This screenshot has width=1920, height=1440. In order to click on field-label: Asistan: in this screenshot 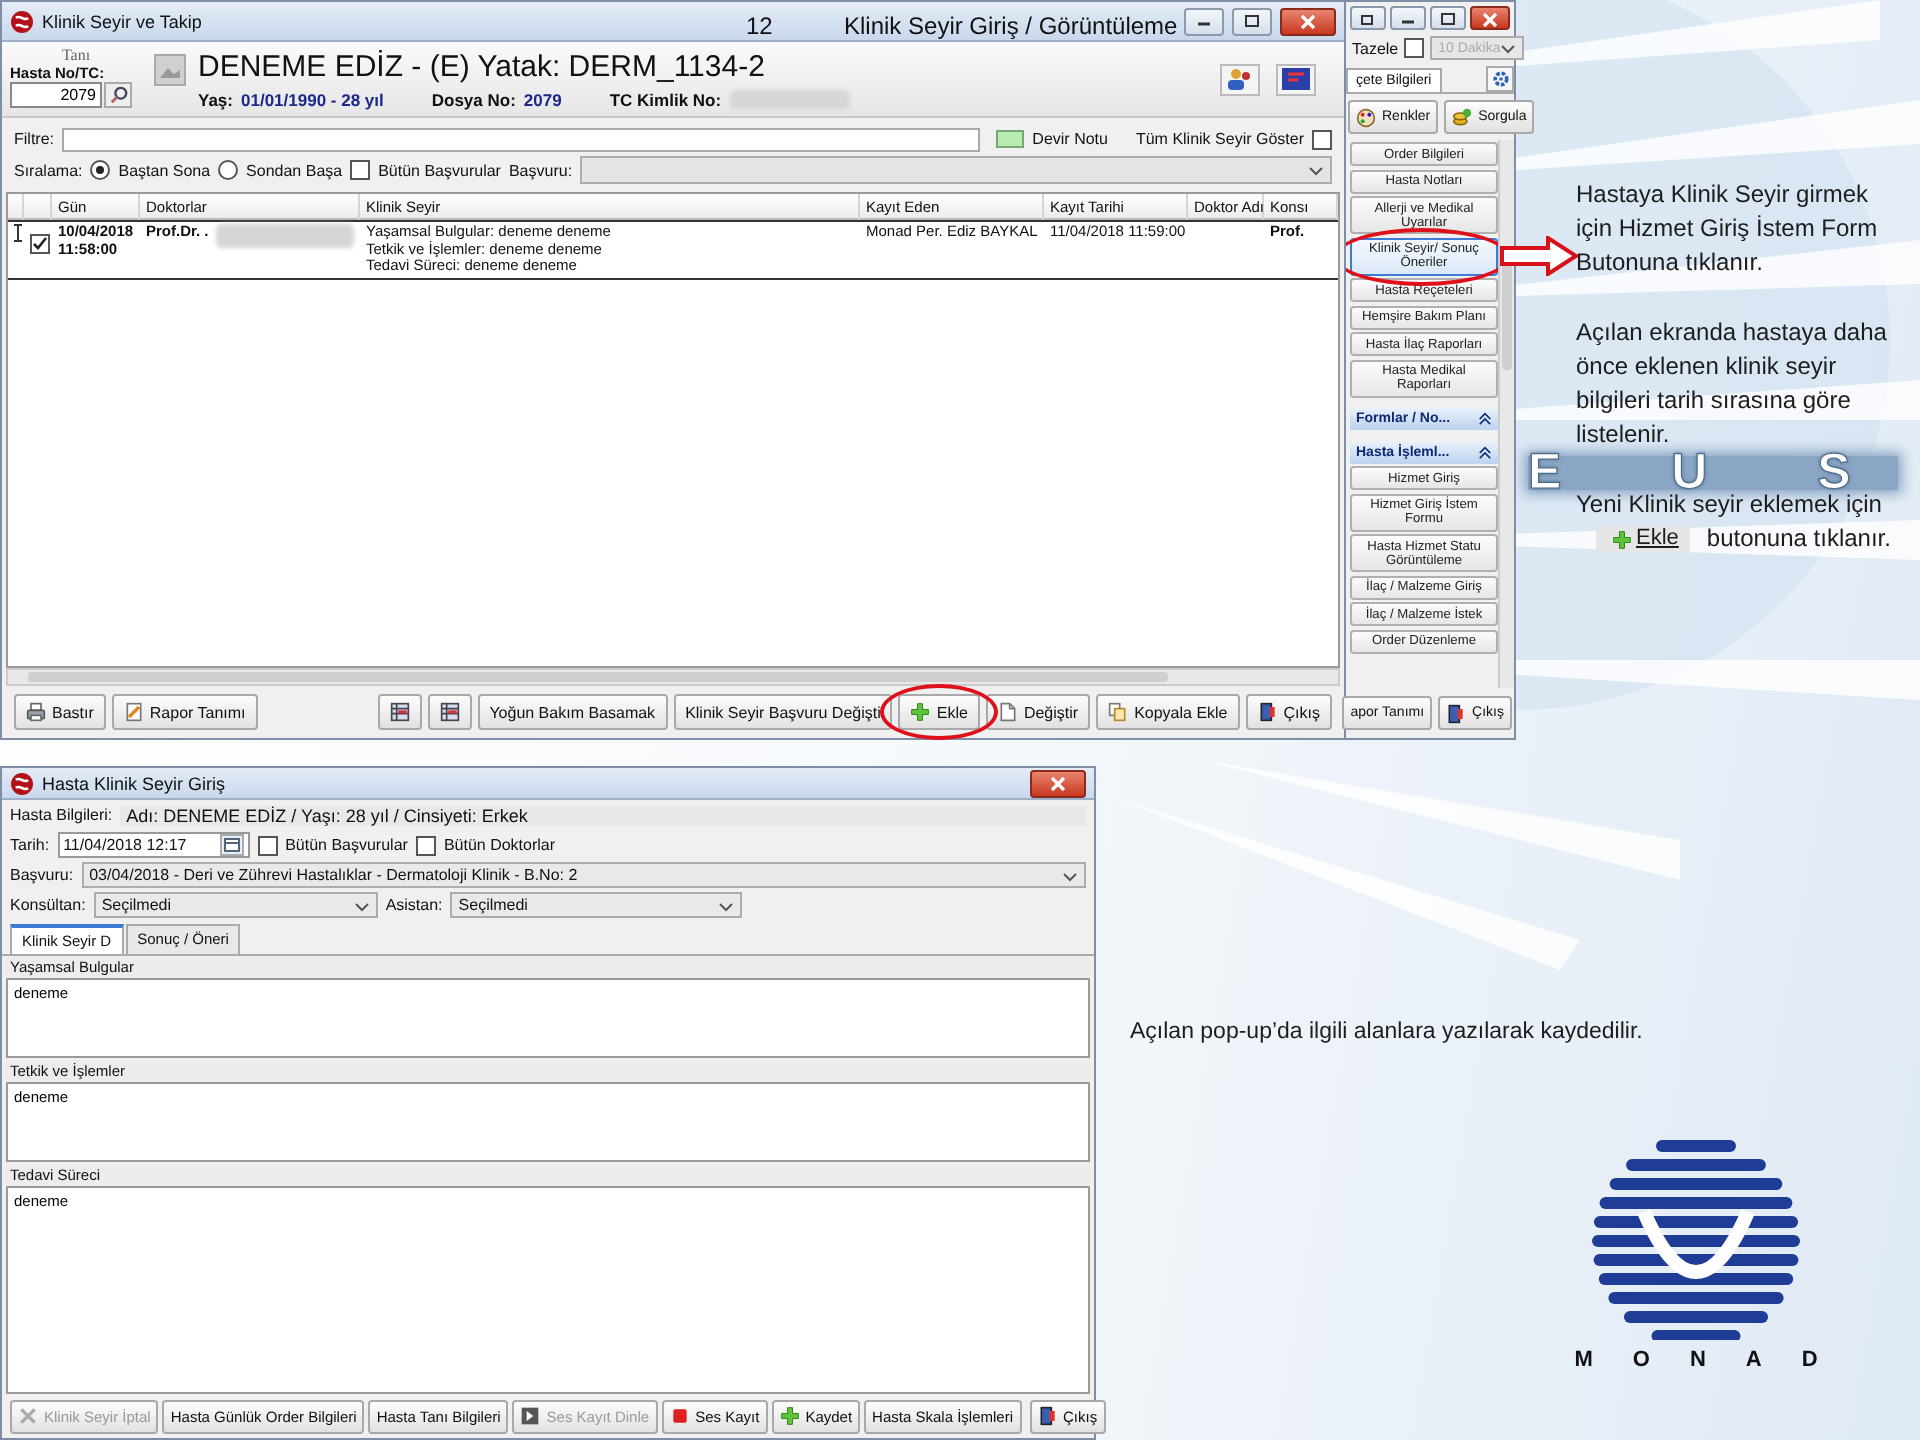, I will do `click(414, 905)`.